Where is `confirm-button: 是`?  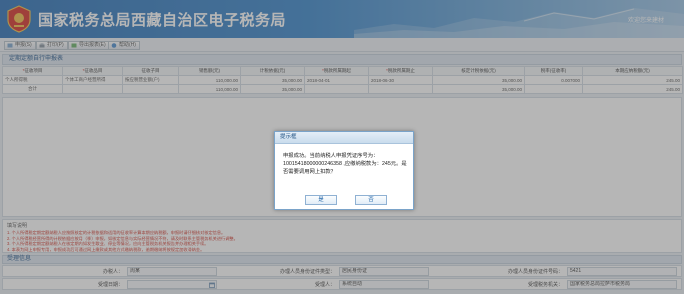
confirm-button: 是 is located at coordinates (321, 200).